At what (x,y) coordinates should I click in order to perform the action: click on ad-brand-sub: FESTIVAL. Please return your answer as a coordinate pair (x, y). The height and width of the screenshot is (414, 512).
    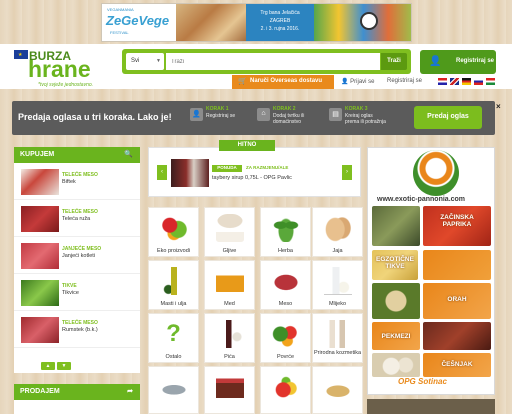
    Looking at the image, I should click on (119, 32).